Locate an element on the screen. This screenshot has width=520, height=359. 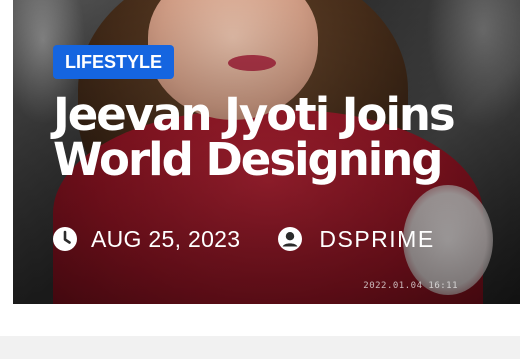
post-date: AUG 25, 2023 is located at coordinates (146, 239).